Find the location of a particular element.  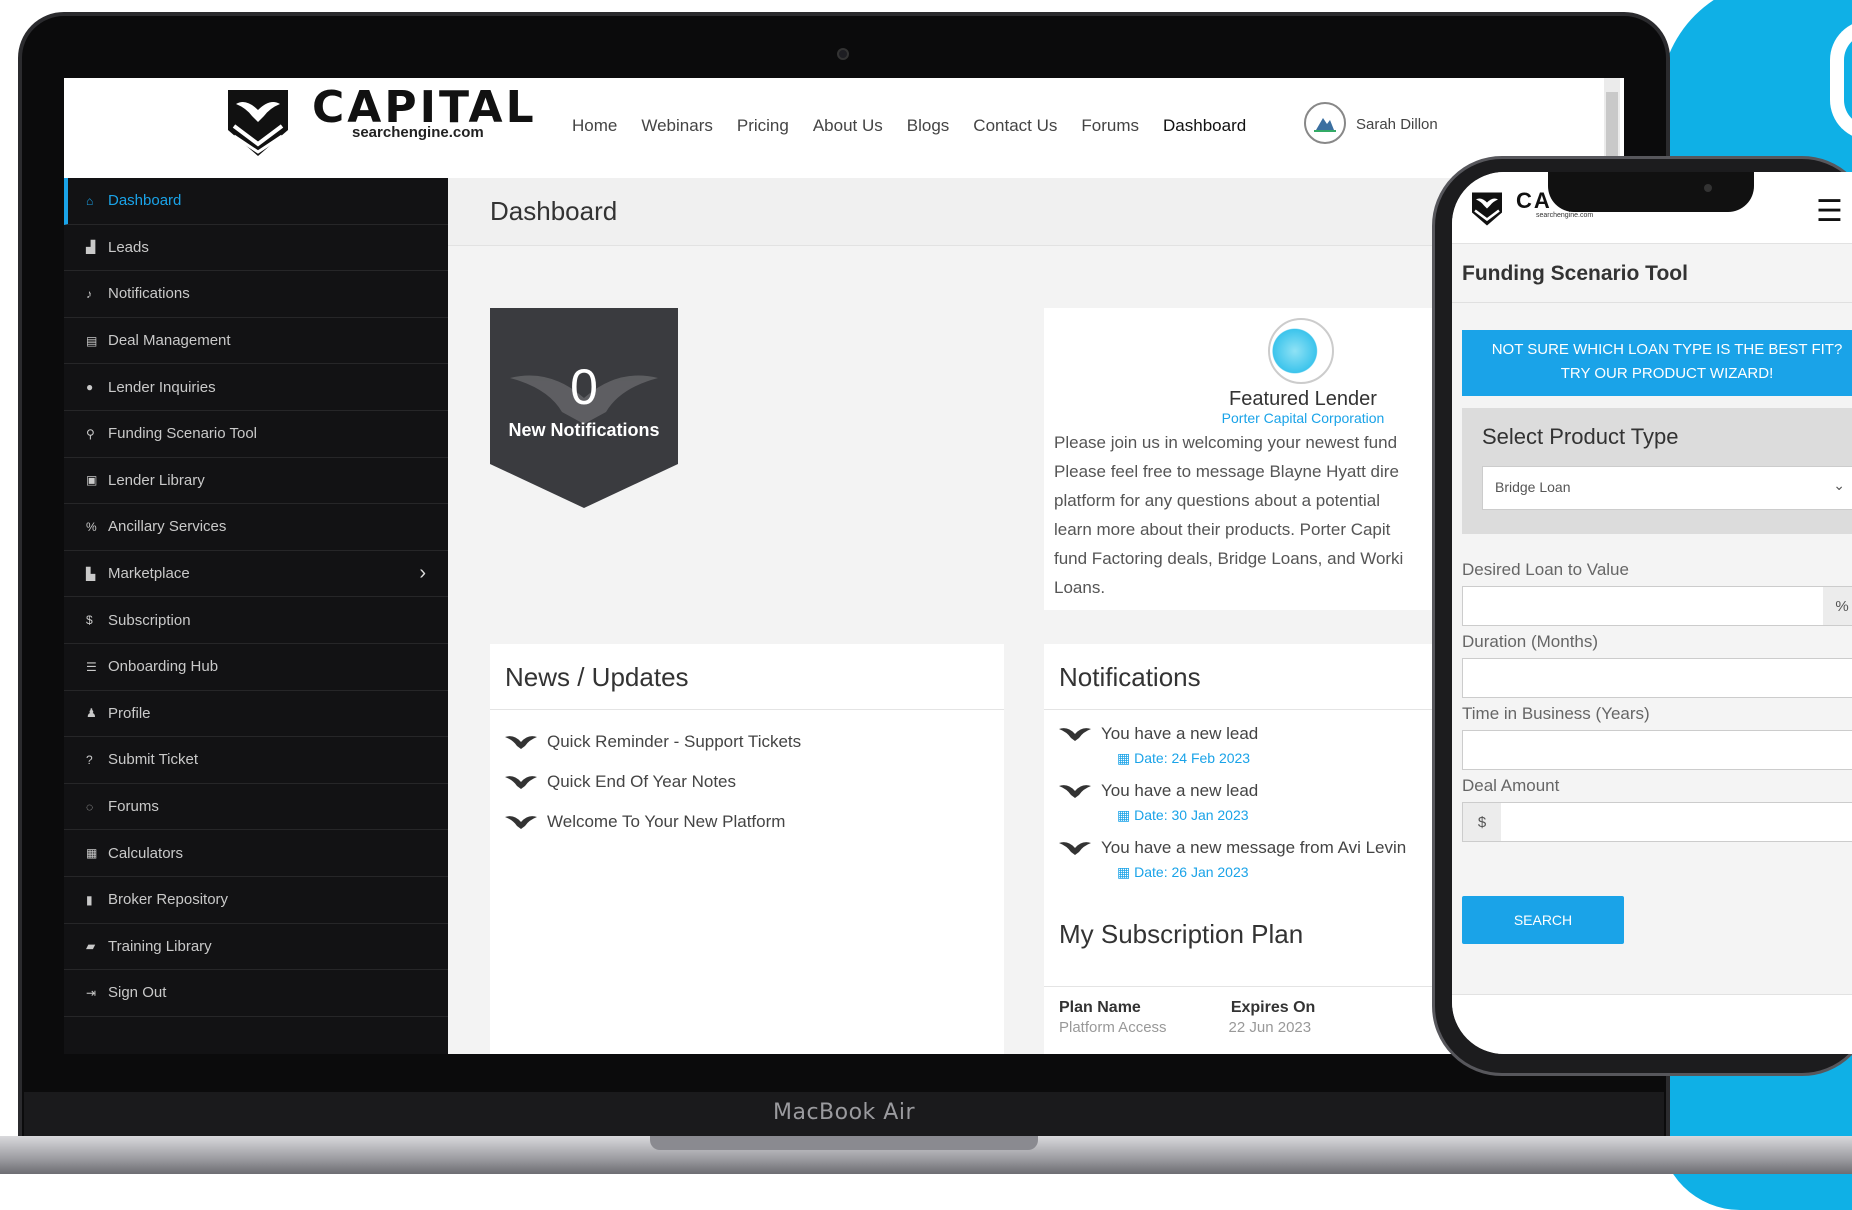

user-name: Sarah Dillon is located at coordinates (1397, 124).